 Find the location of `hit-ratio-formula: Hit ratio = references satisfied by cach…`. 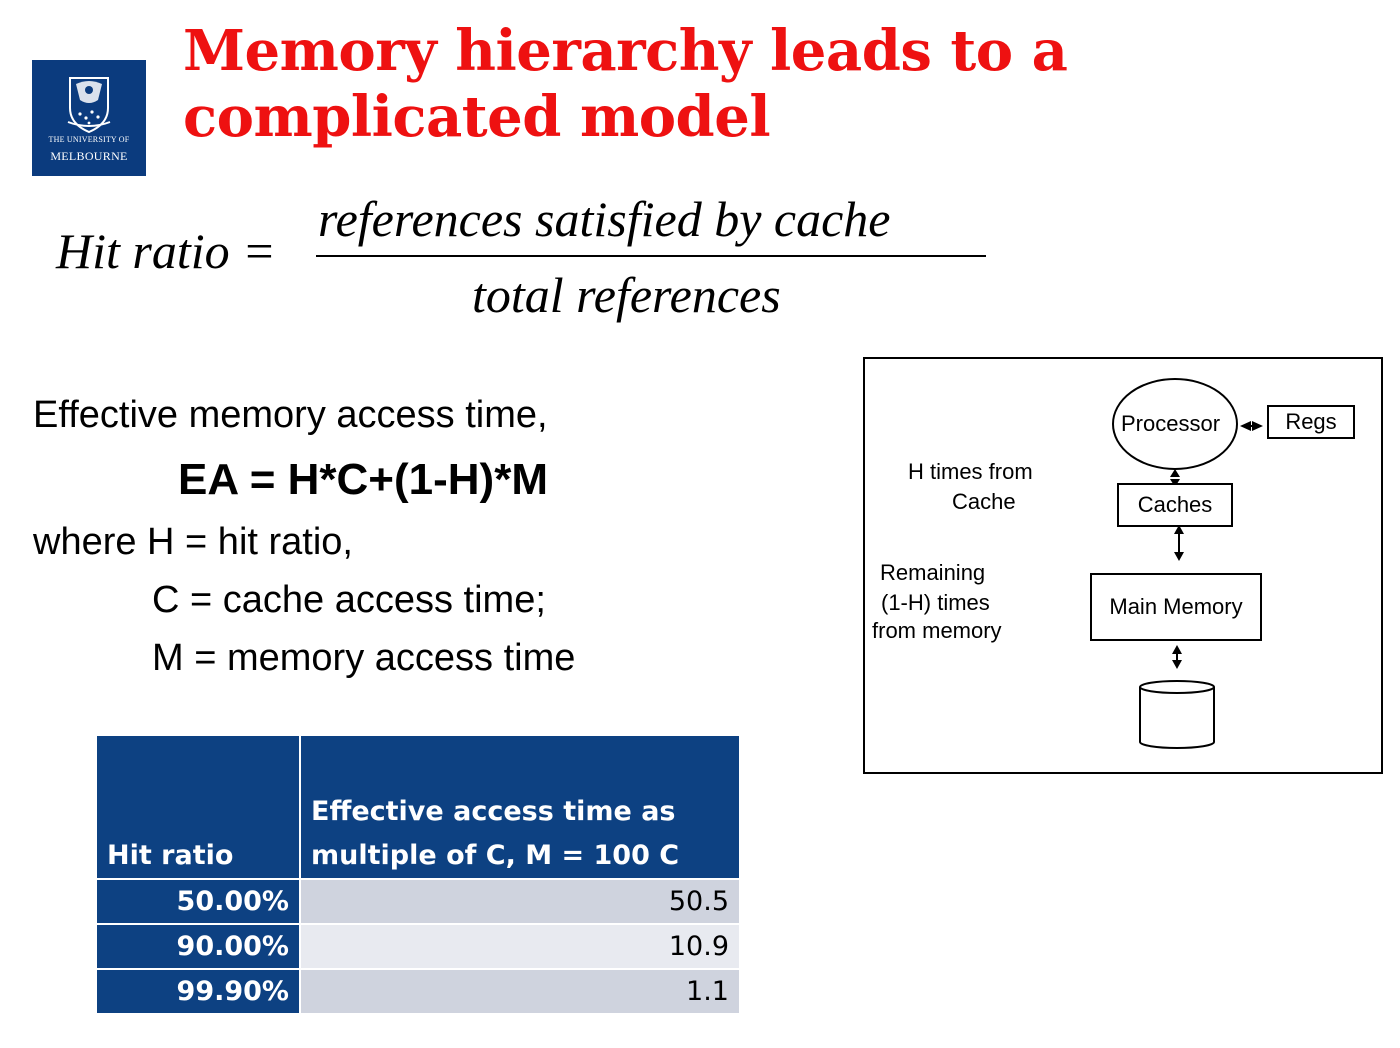

hit-ratio-formula: Hit ratio = references satisfied by cach… is located at coordinates (526, 260).